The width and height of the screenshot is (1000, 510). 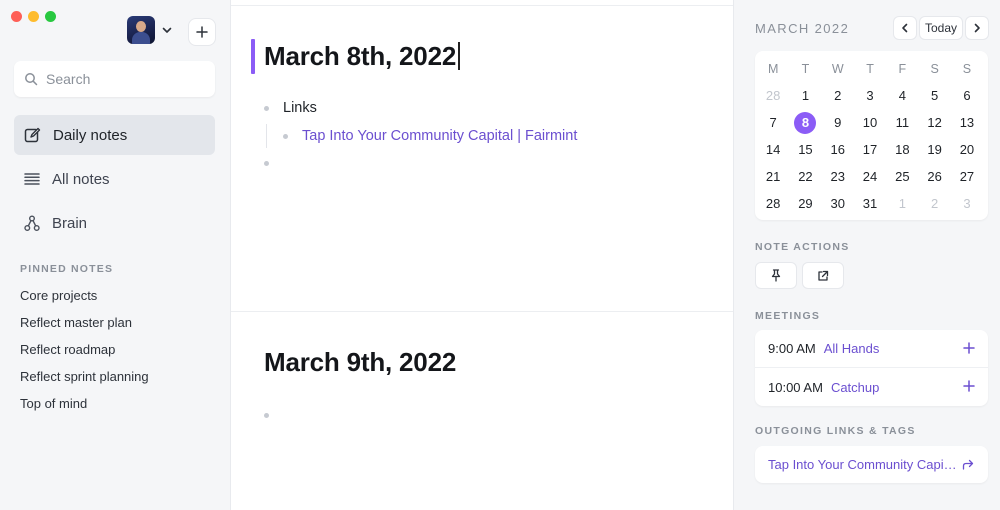 What do you see at coordinates (823, 275) in the screenshot?
I see `open-external-button` at bounding box center [823, 275].